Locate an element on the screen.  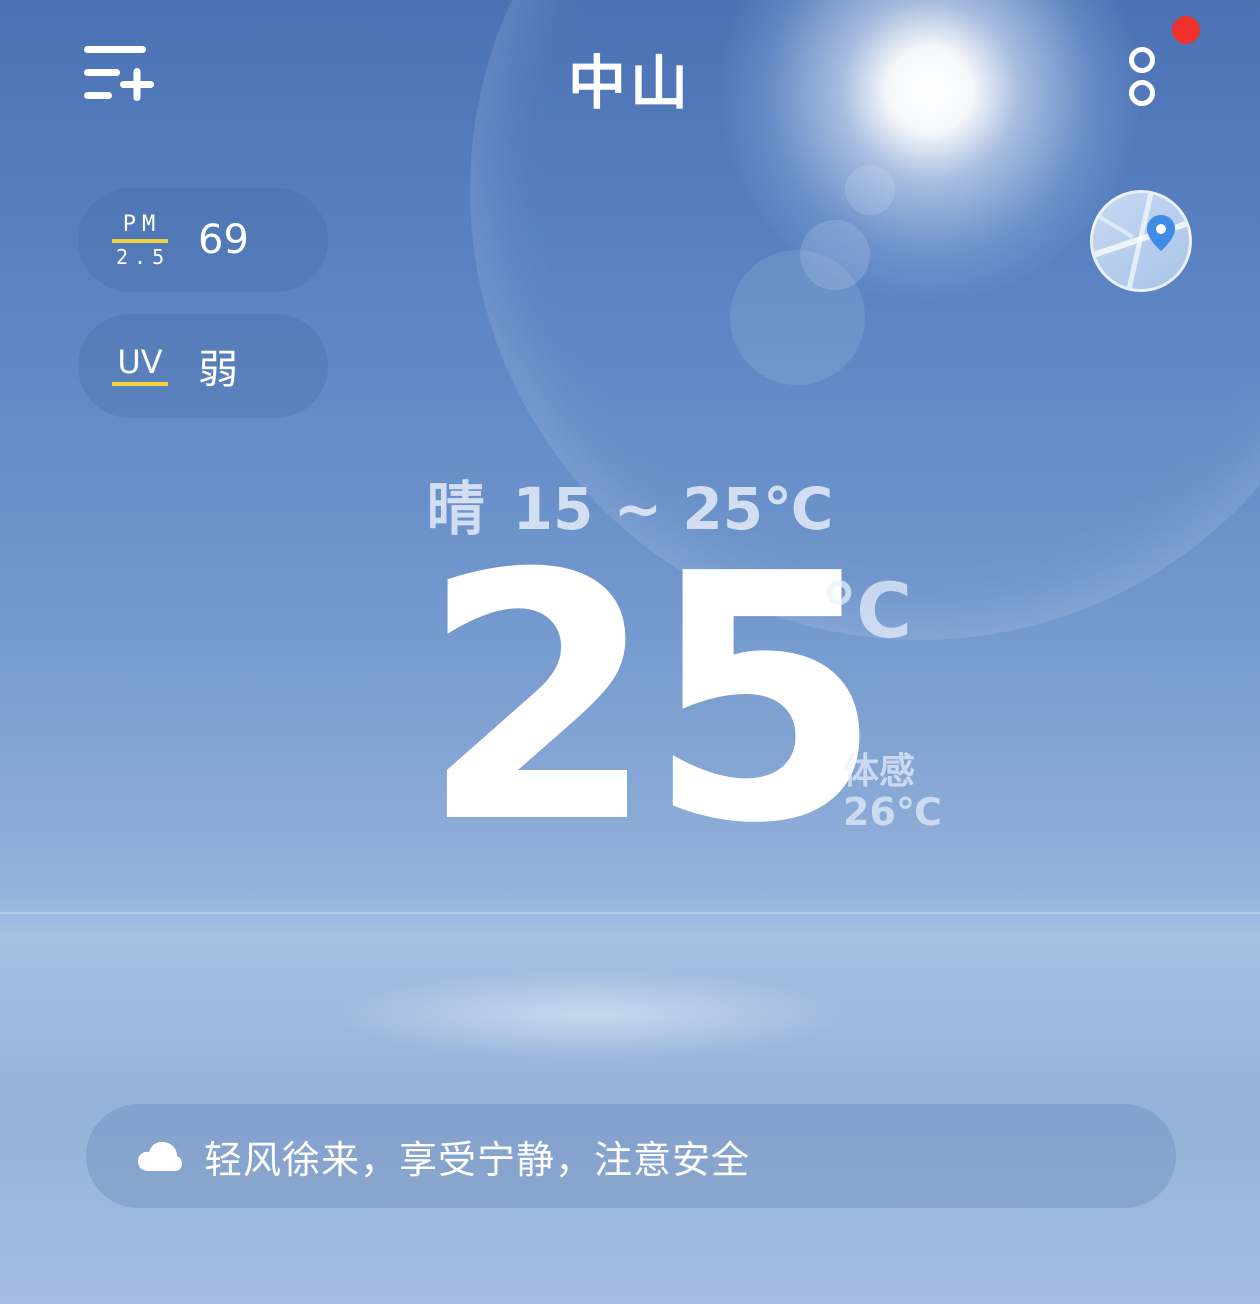
sea-reflection is located at coordinates (590, 1015).